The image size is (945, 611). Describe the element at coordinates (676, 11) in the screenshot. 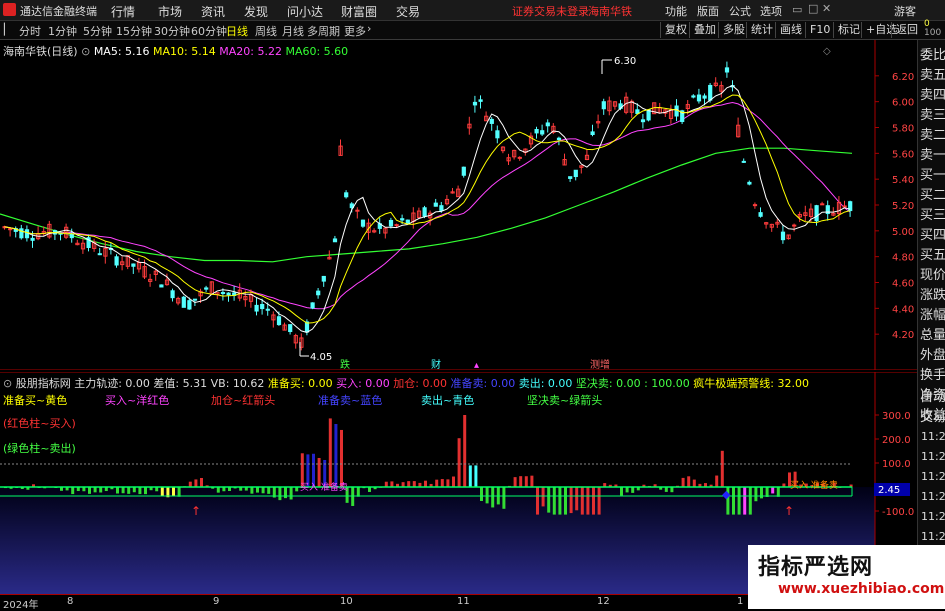

I see `menu-function: 功能` at that location.